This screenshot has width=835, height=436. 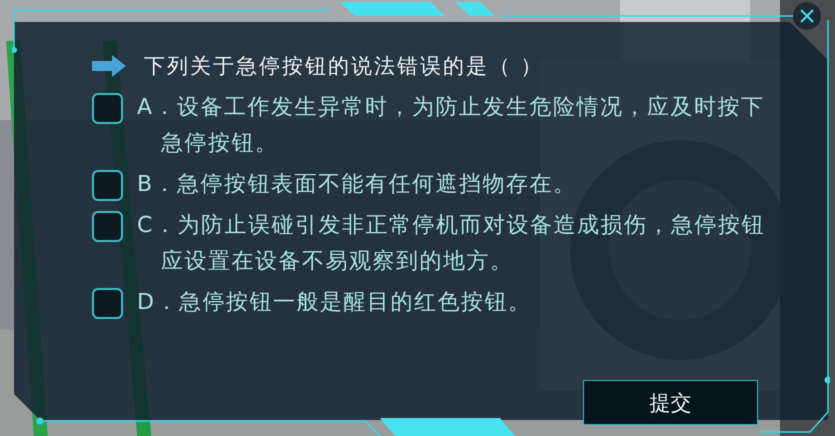 I want to click on option-text: A．设备工作发生异常时，为防止发生危险情况，应及时按下急停按钮。, so click(x=454, y=126).